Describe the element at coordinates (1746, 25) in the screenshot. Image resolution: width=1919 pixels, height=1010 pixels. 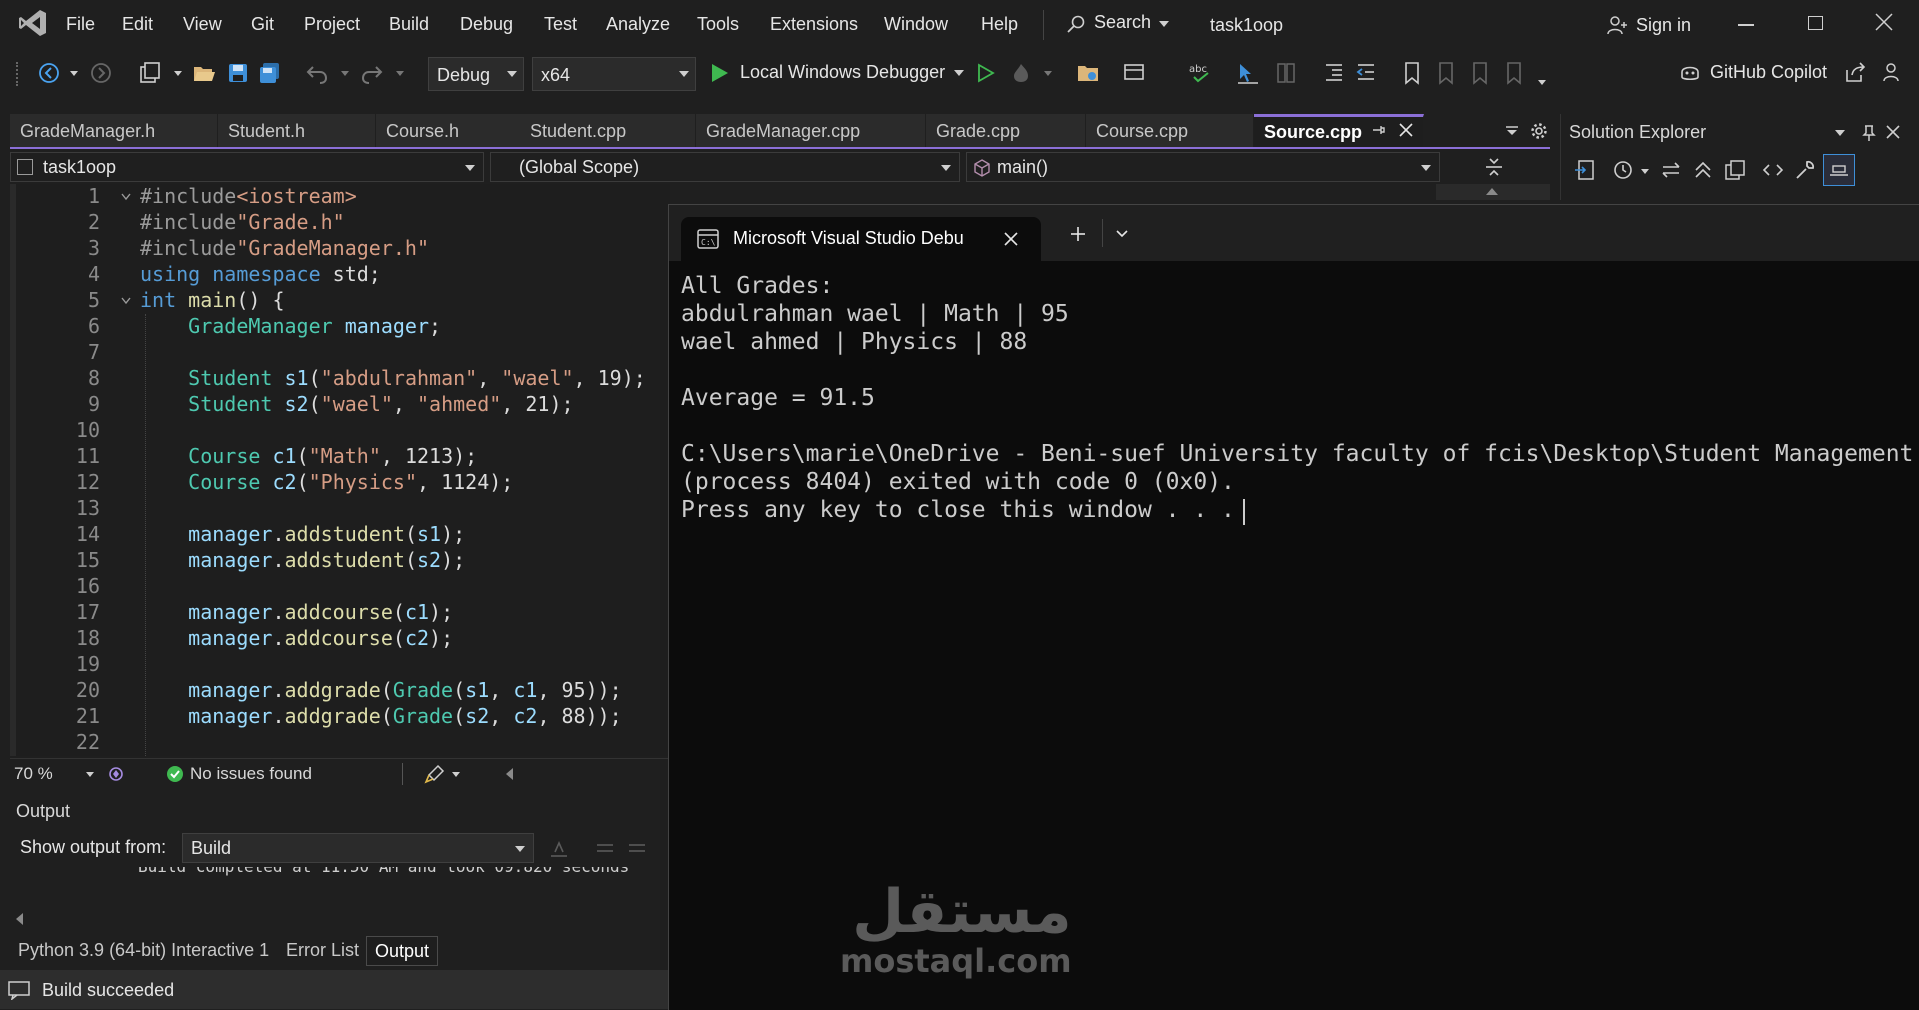
I see `minimize-icon` at that location.